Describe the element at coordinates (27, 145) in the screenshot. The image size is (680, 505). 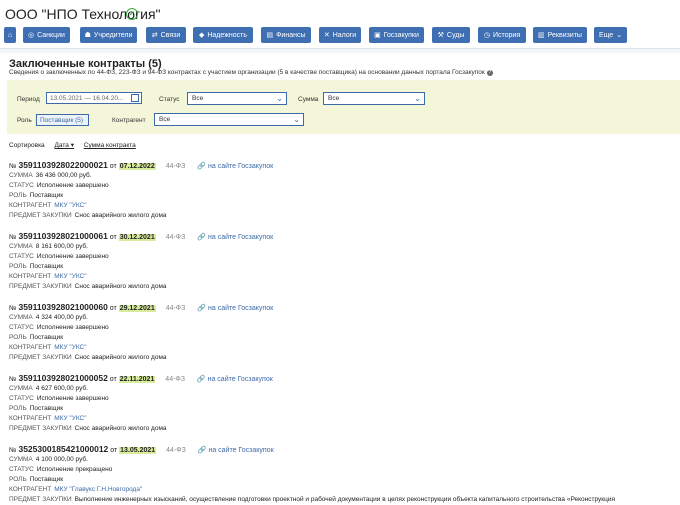
I see `sort-label: Сортировка` at that location.